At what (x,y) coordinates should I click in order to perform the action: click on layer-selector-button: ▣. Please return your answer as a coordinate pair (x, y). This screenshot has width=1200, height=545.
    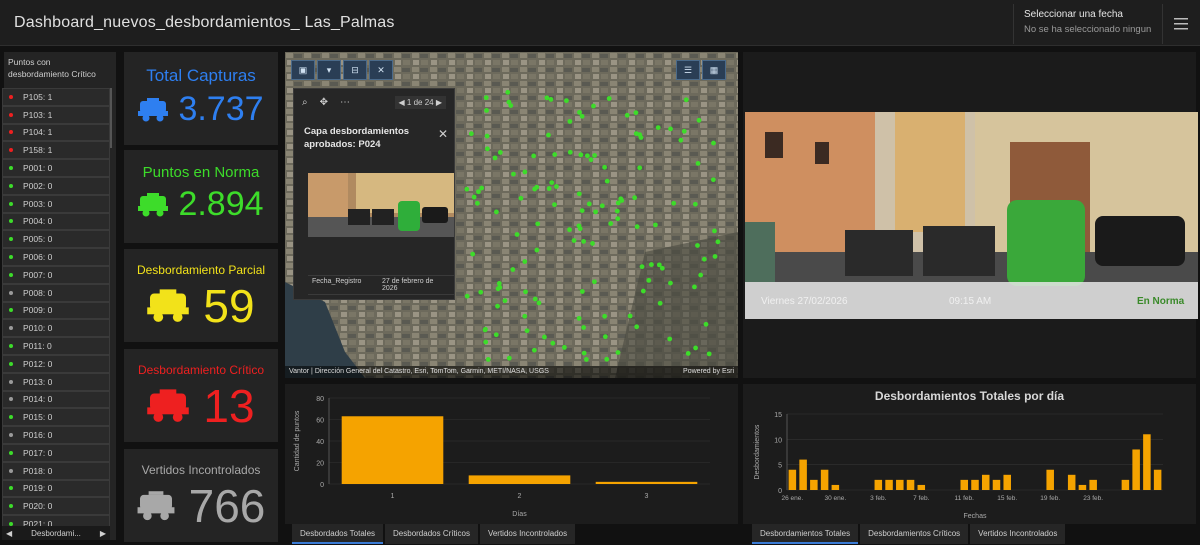
    Looking at the image, I should click on (303, 70).